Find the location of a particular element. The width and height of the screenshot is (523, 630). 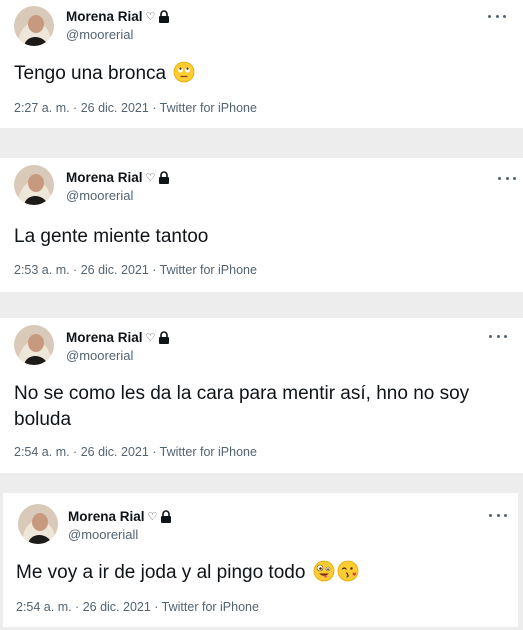

zany-face-emoji-icon is located at coordinates (324, 575).